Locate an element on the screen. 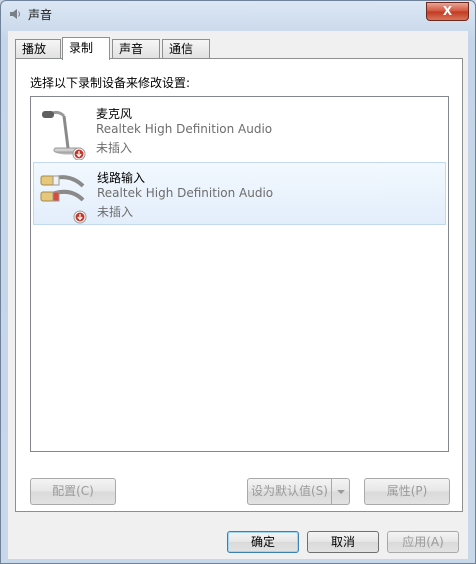  microphone-icon is located at coordinates (64, 135).